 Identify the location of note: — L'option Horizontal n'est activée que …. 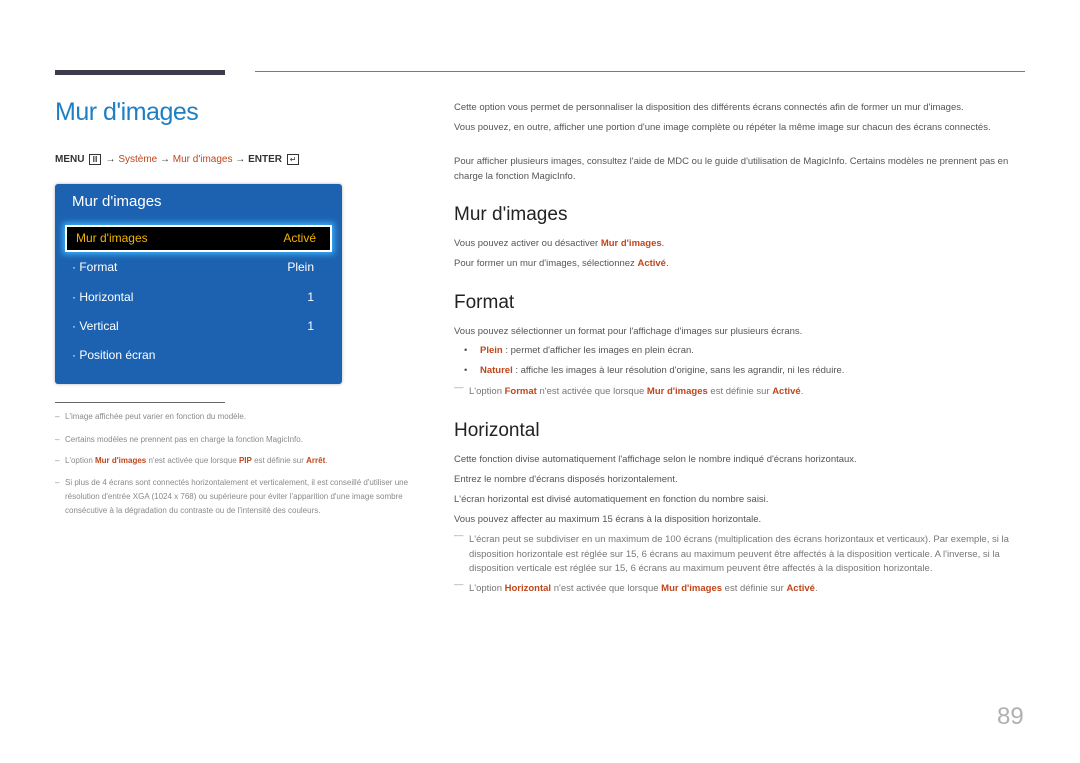
(749, 588).